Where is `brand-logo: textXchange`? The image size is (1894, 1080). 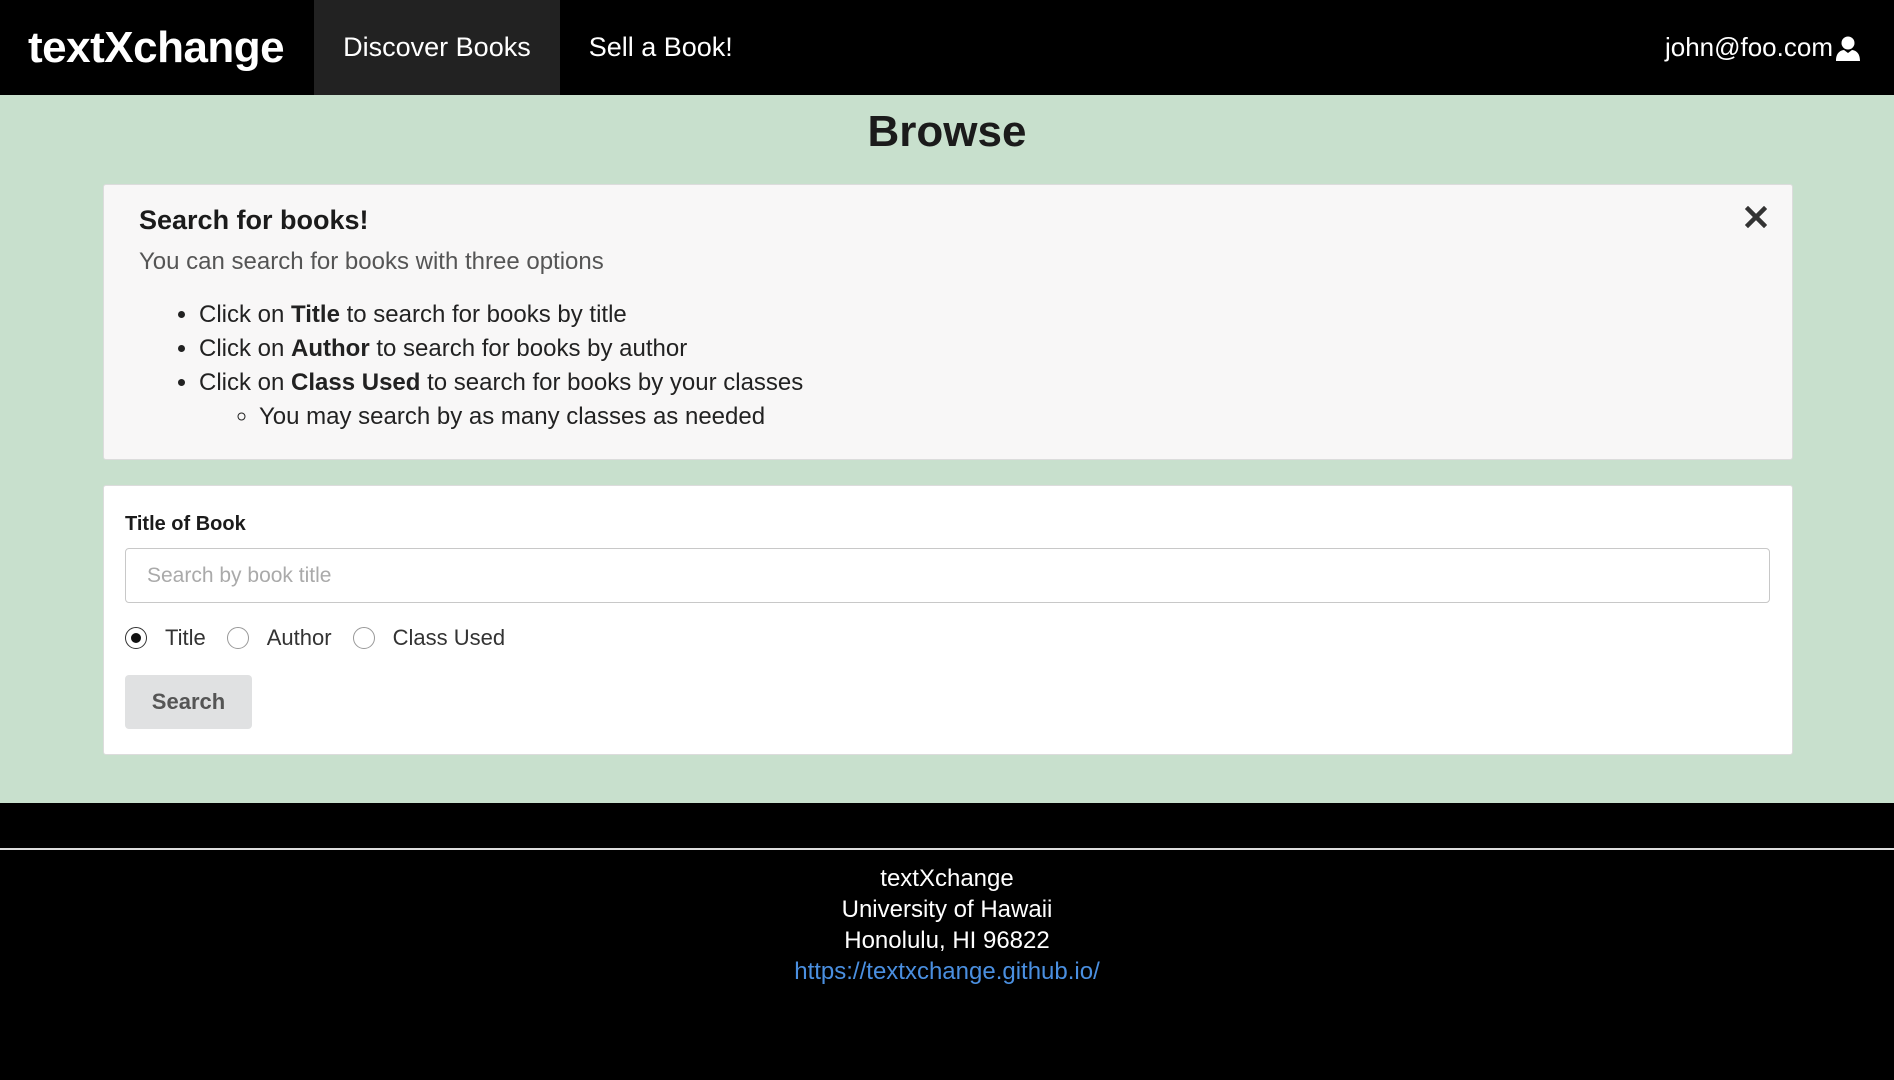
brand-logo: textXchange is located at coordinates (157, 47).